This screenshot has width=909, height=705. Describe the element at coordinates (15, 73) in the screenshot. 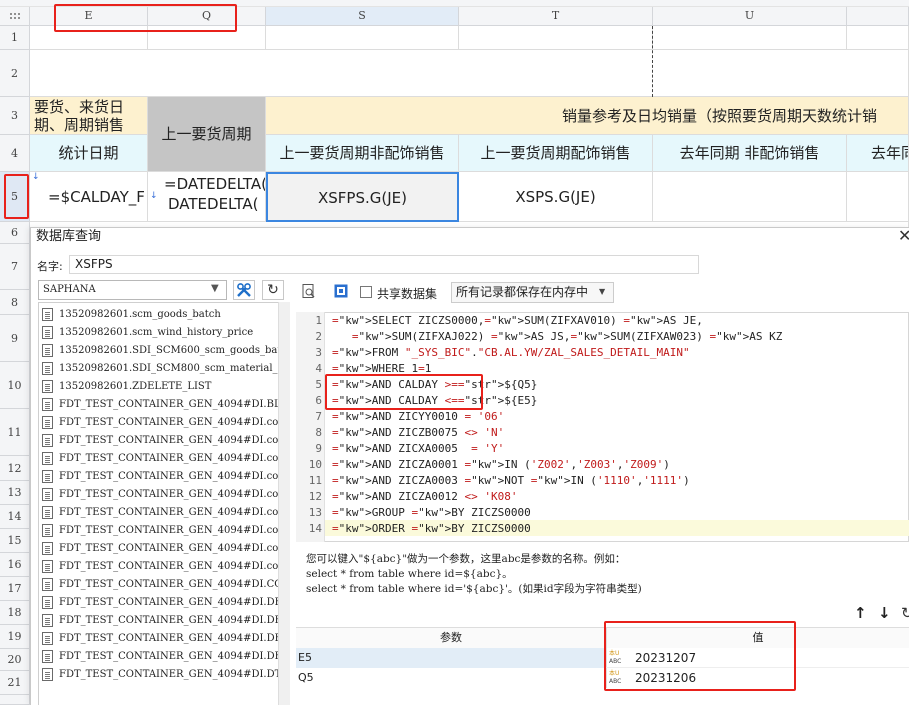

I see `row-header-2: 2` at that location.